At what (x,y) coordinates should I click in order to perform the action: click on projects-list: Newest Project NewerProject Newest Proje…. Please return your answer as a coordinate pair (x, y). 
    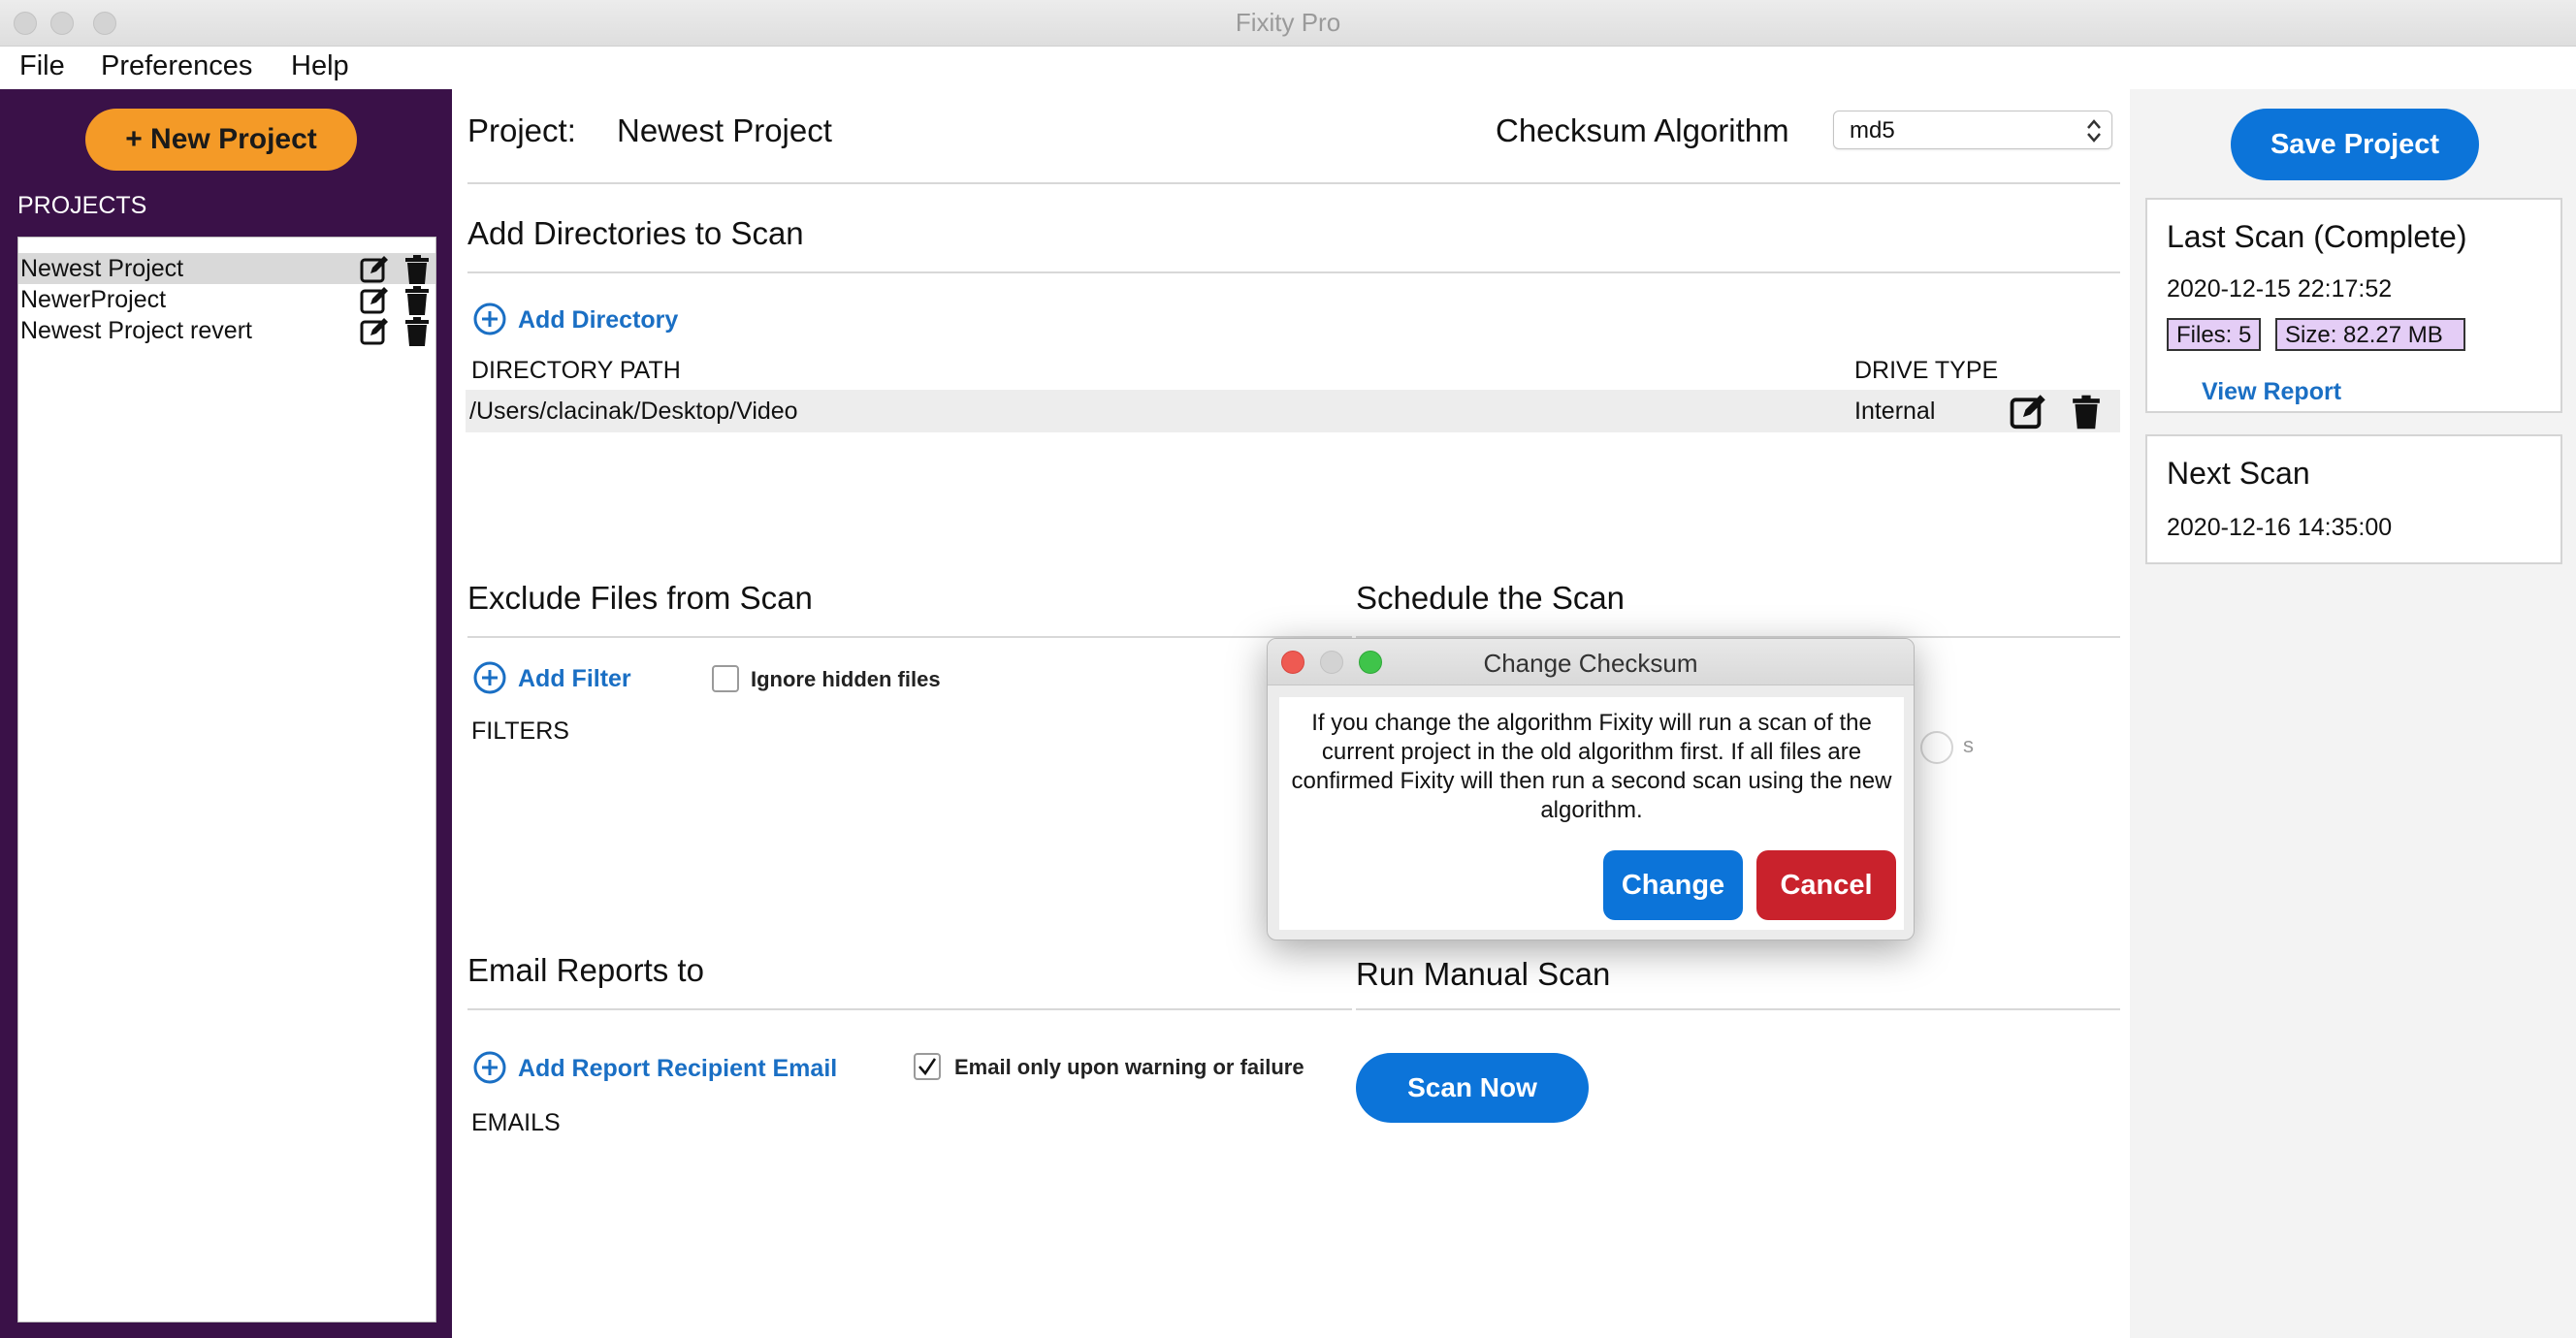
    Looking at the image, I should click on (226, 780).